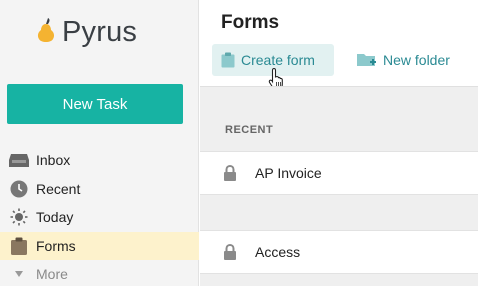 Image resolution: width=478 pixels, height=286 pixels. I want to click on sidebar-item-label: More, so click(52, 274).